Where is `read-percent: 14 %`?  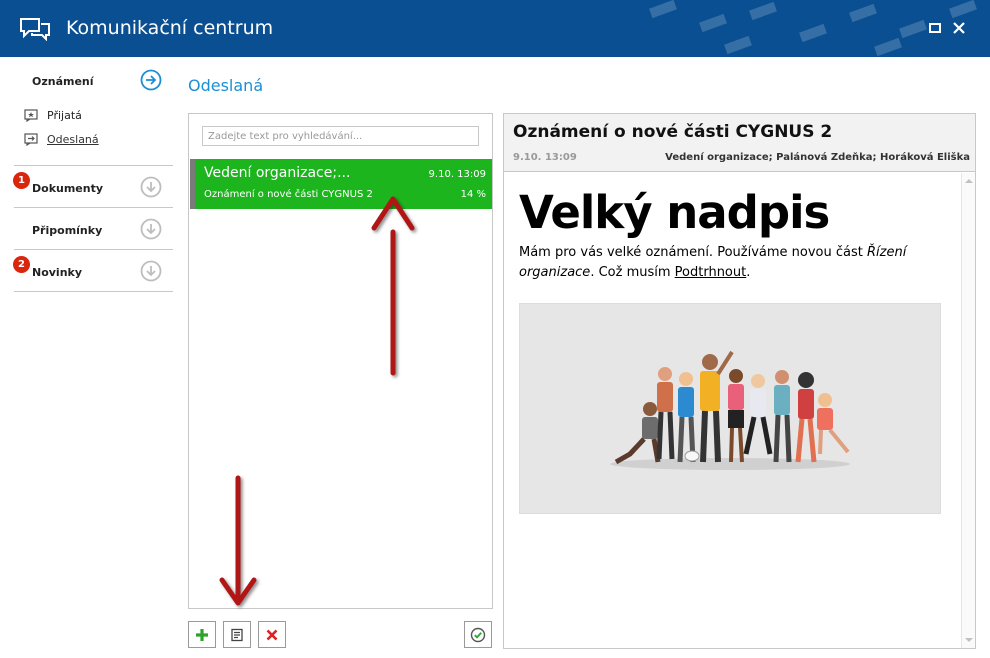
read-percent: 14 % is located at coordinates (473, 194).